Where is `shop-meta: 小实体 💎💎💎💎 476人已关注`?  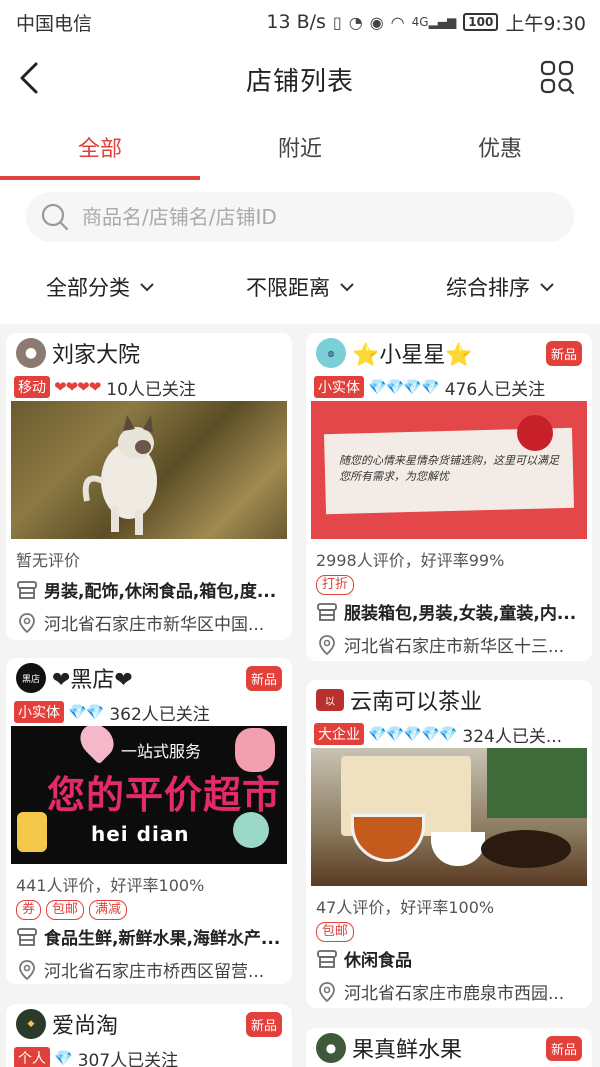 shop-meta: 小实体 💎💎💎💎 476人已关注 is located at coordinates (449, 387).